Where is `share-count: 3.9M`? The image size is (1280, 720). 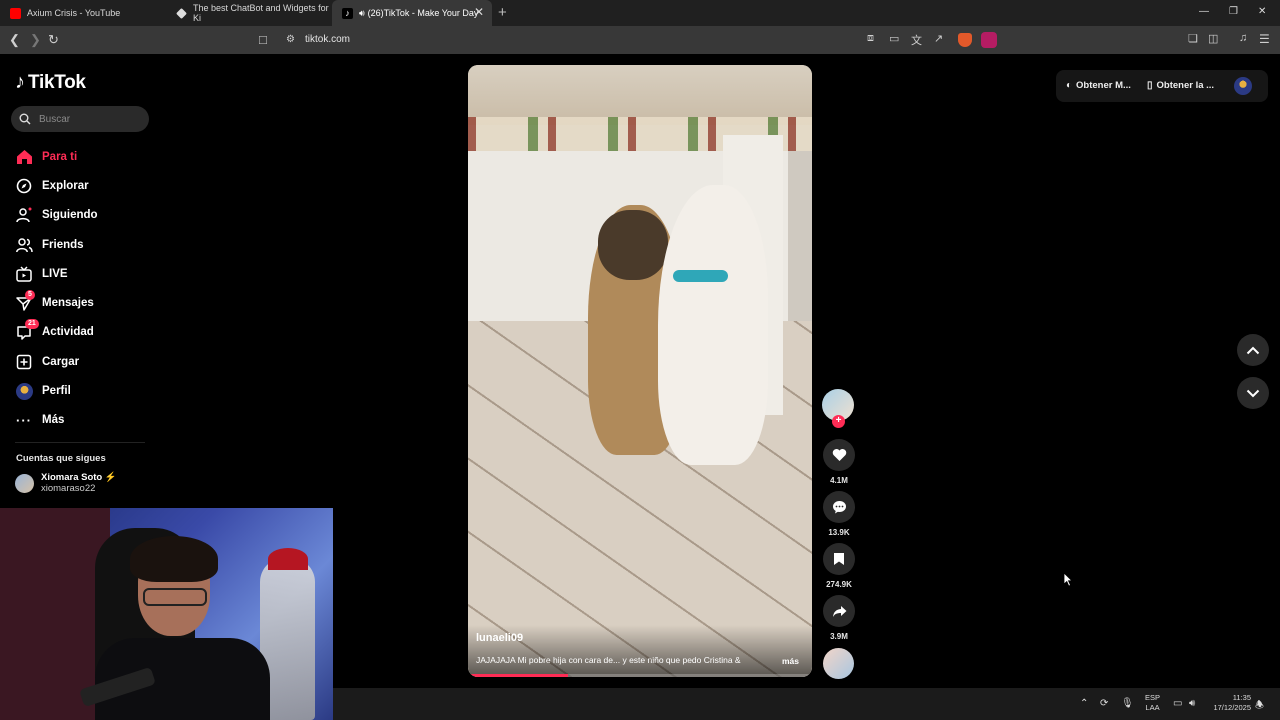 share-count: 3.9M is located at coordinates (839, 636).